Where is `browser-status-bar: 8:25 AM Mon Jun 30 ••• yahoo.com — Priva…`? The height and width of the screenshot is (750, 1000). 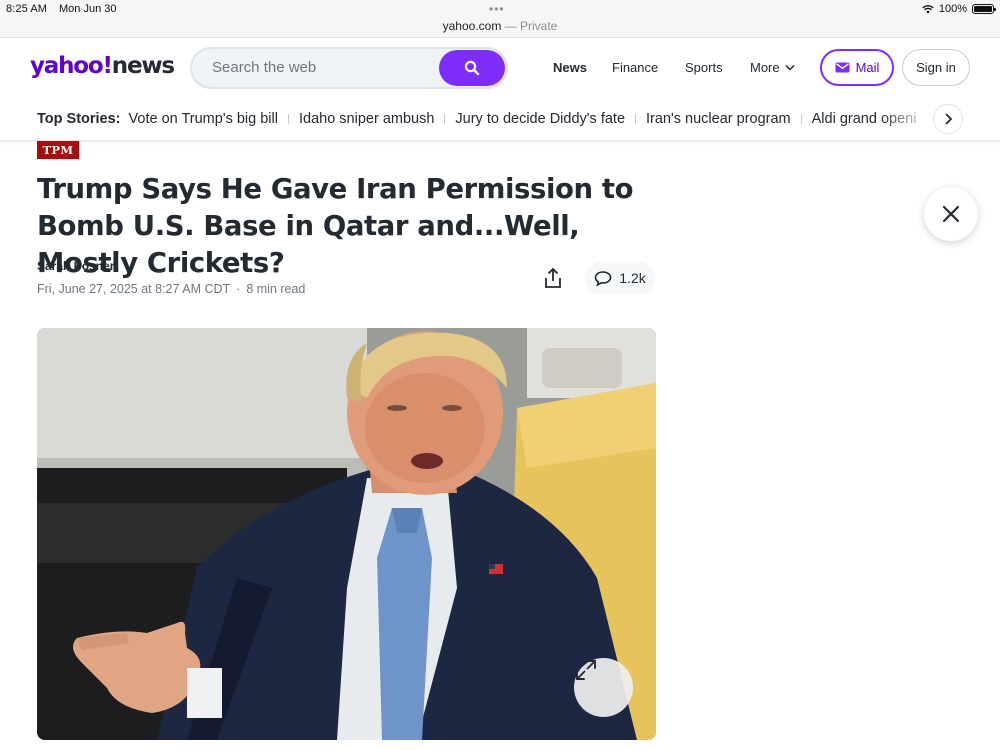 browser-status-bar: 8:25 AM Mon Jun 30 ••• yahoo.com — Priva… is located at coordinates (500, 19).